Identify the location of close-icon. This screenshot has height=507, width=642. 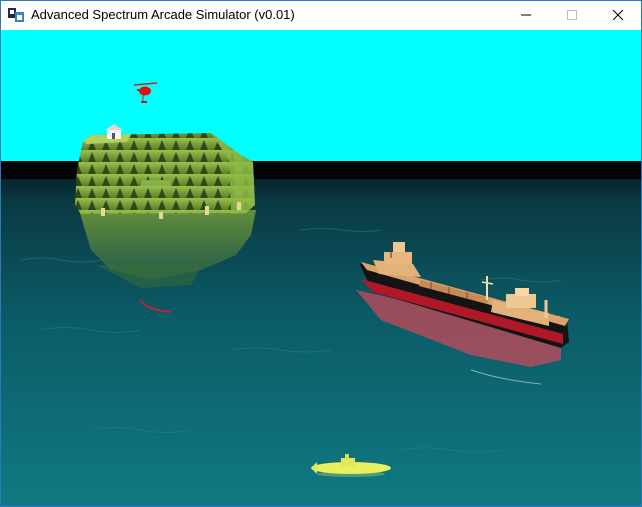
(618, 16).